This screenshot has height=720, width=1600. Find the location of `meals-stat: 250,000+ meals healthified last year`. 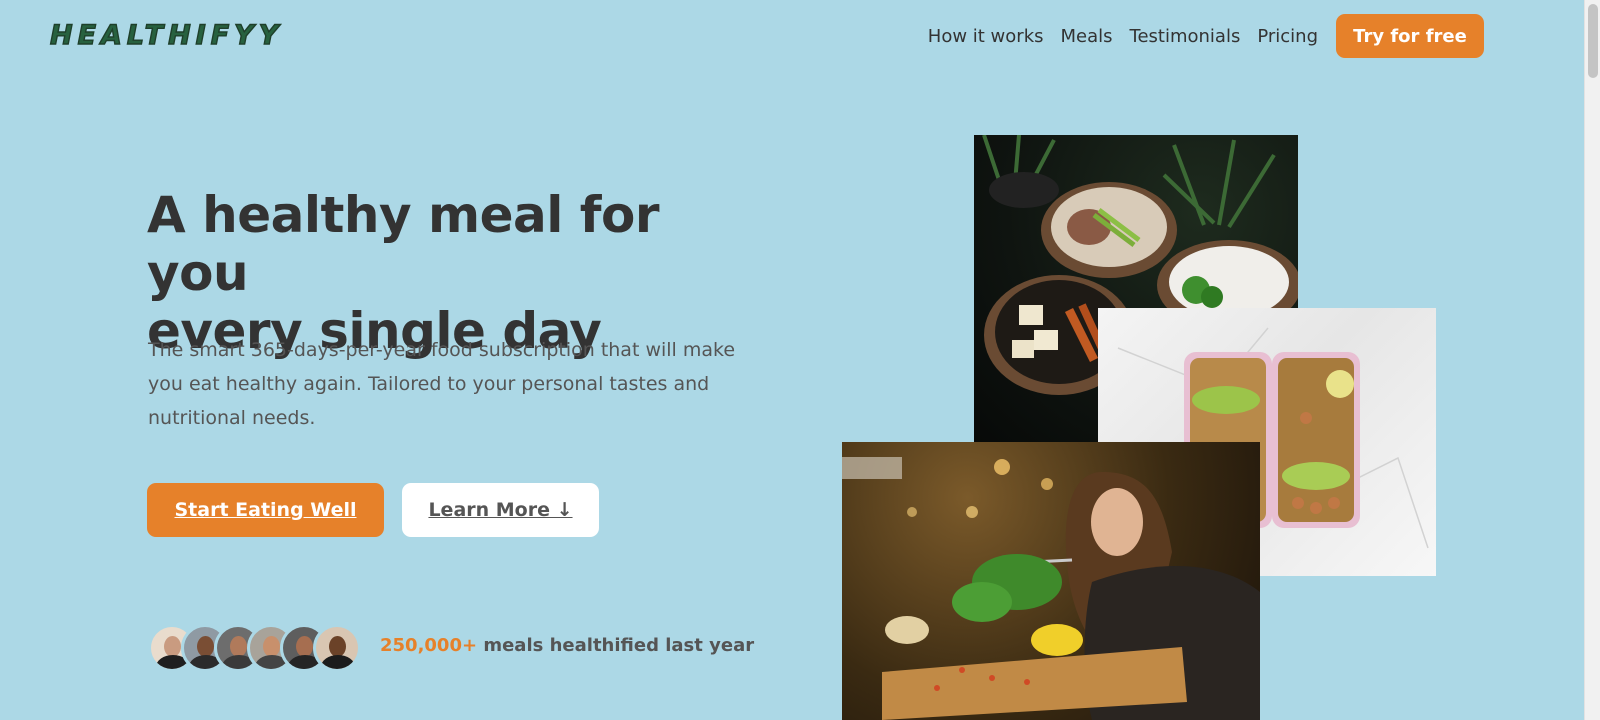

meals-stat: 250,000+ meals healthified last year is located at coordinates (567, 645).